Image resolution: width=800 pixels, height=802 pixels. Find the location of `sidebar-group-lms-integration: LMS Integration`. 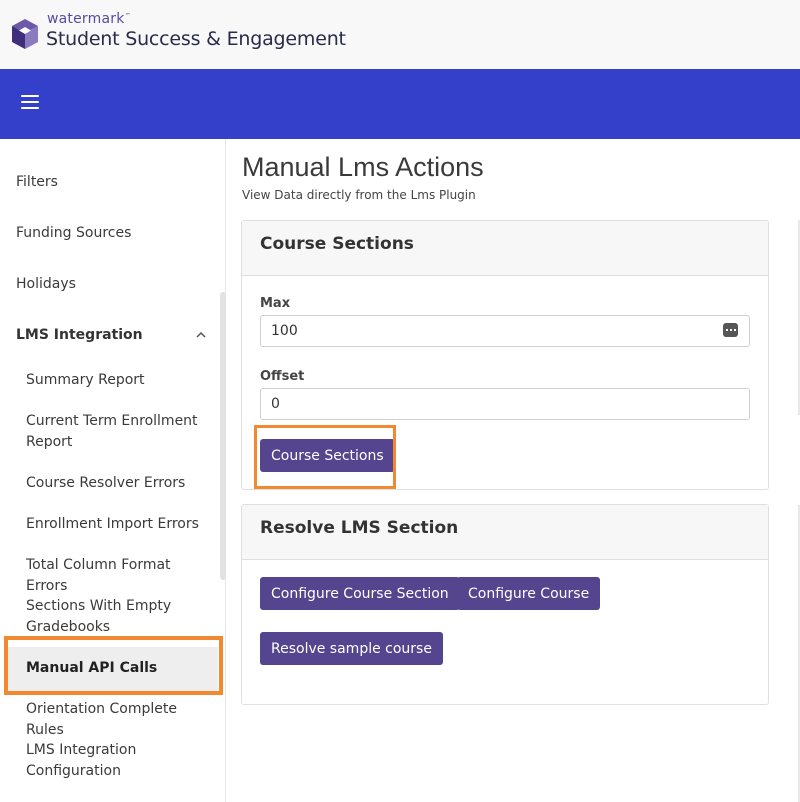

sidebar-group-lms-integration: LMS Integration is located at coordinates (79, 335).